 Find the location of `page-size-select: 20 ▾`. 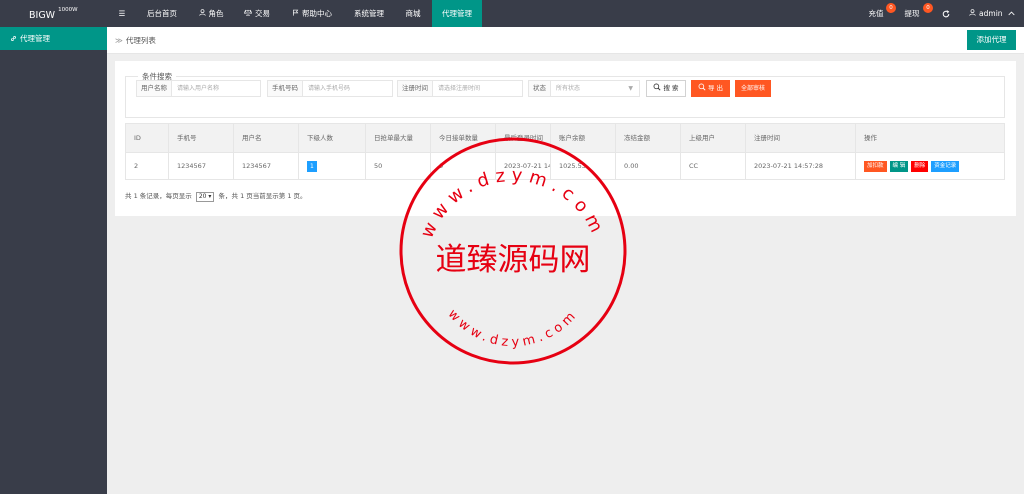

page-size-select: 20 ▾ is located at coordinates (205, 197).